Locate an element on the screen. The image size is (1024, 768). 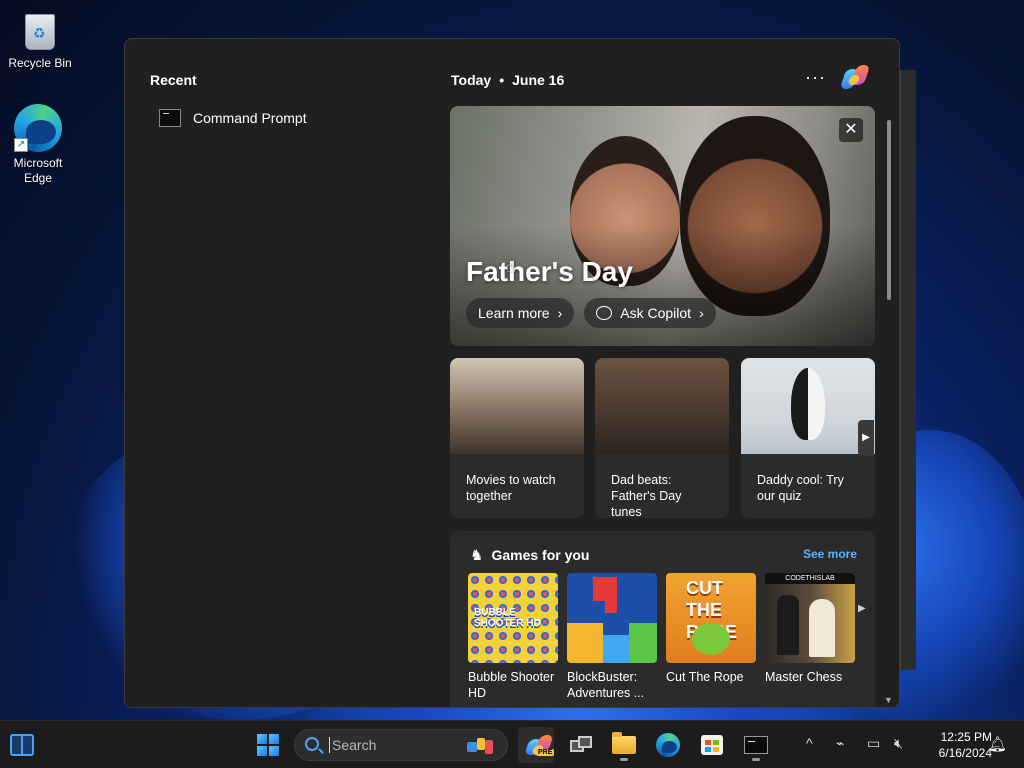
task-view-icon is located at coordinates (581, 745).